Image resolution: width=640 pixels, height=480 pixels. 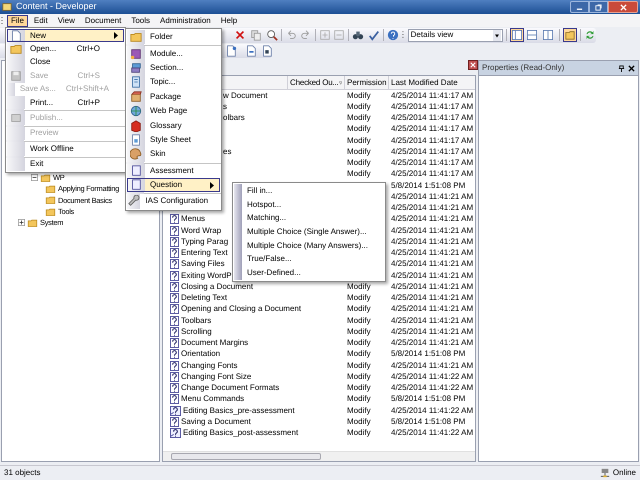 I want to click on menu-item: Print... Ctrl+P, so click(x=65, y=103).